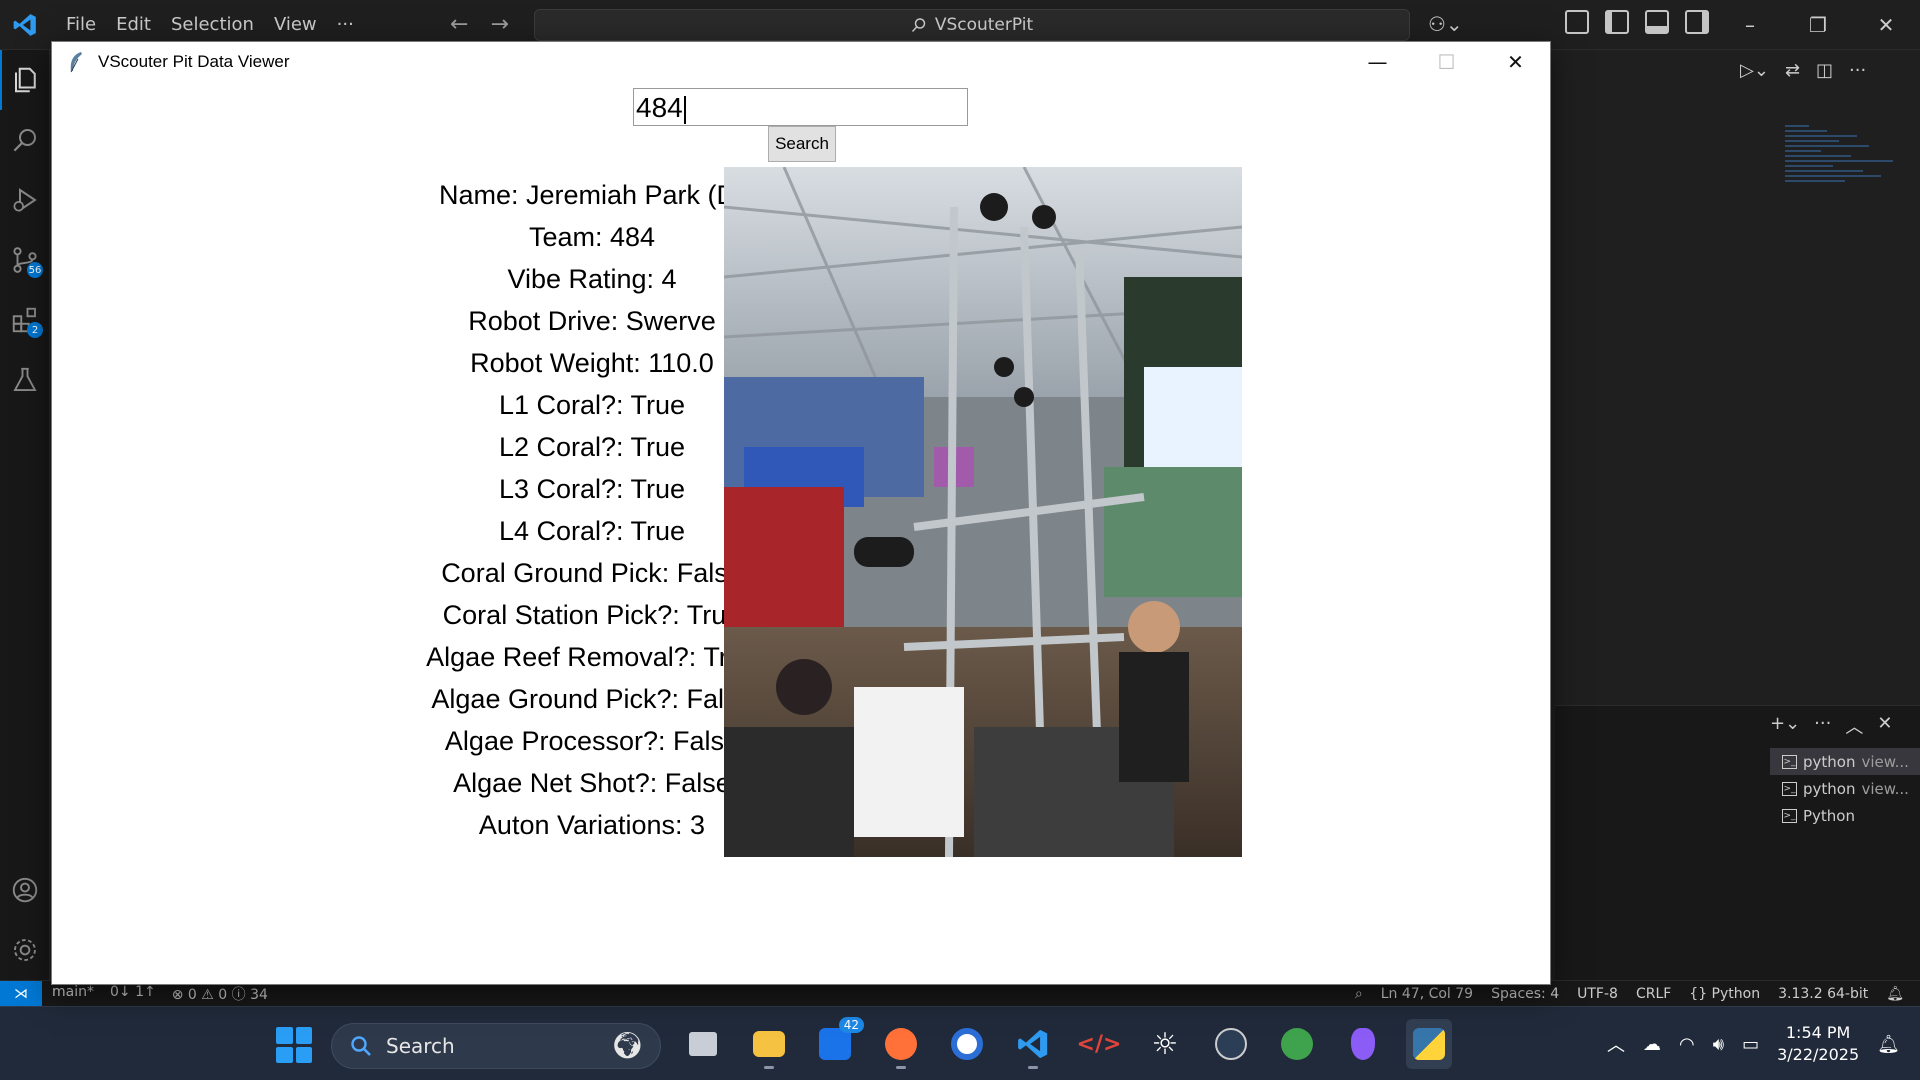 The image size is (1920, 1080). I want to click on vscode-logo-icon, so click(25, 25).